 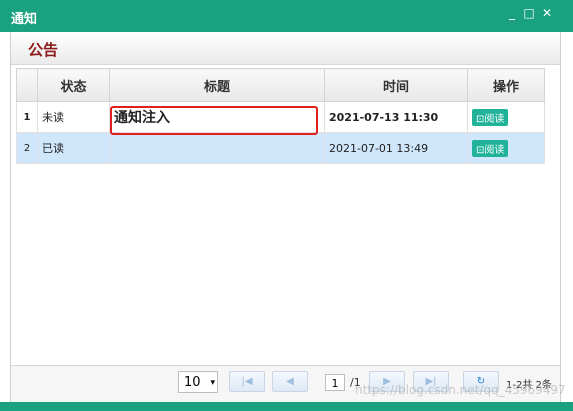 I want to click on row-status: 未读, so click(x=73, y=117).